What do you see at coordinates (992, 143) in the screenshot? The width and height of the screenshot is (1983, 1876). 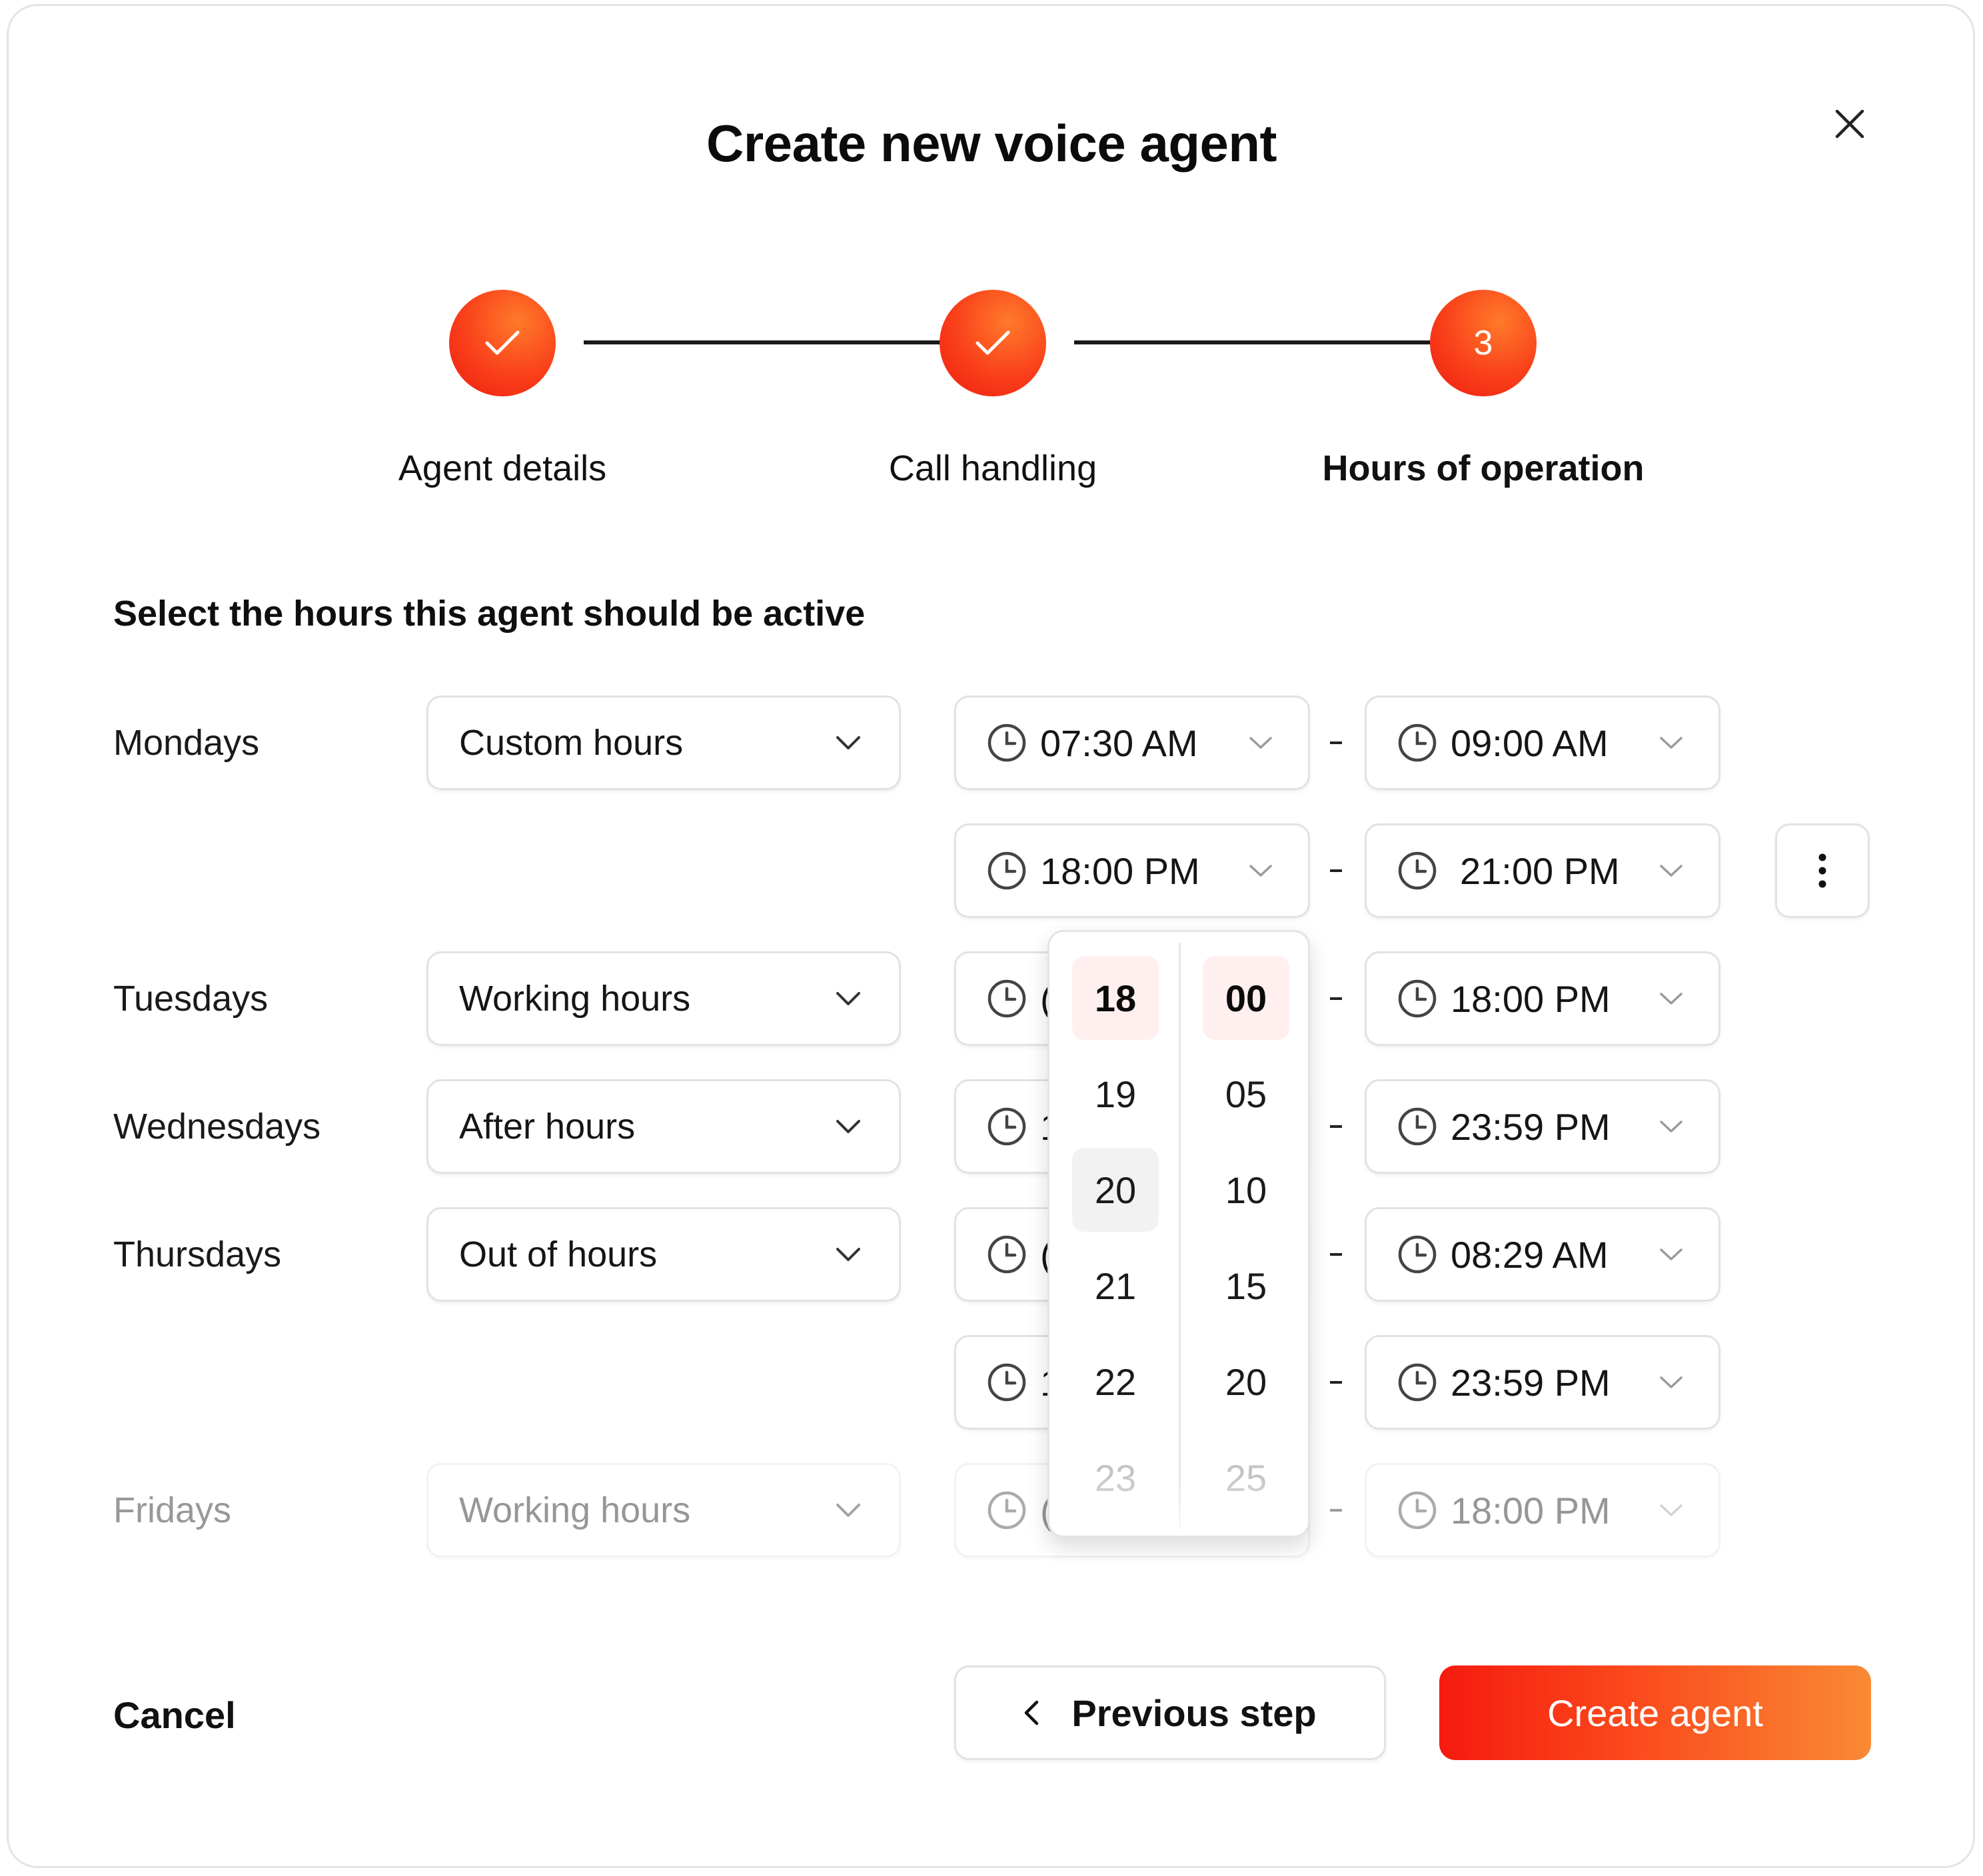 I see `dialog-title: Create new voice agent` at bounding box center [992, 143].